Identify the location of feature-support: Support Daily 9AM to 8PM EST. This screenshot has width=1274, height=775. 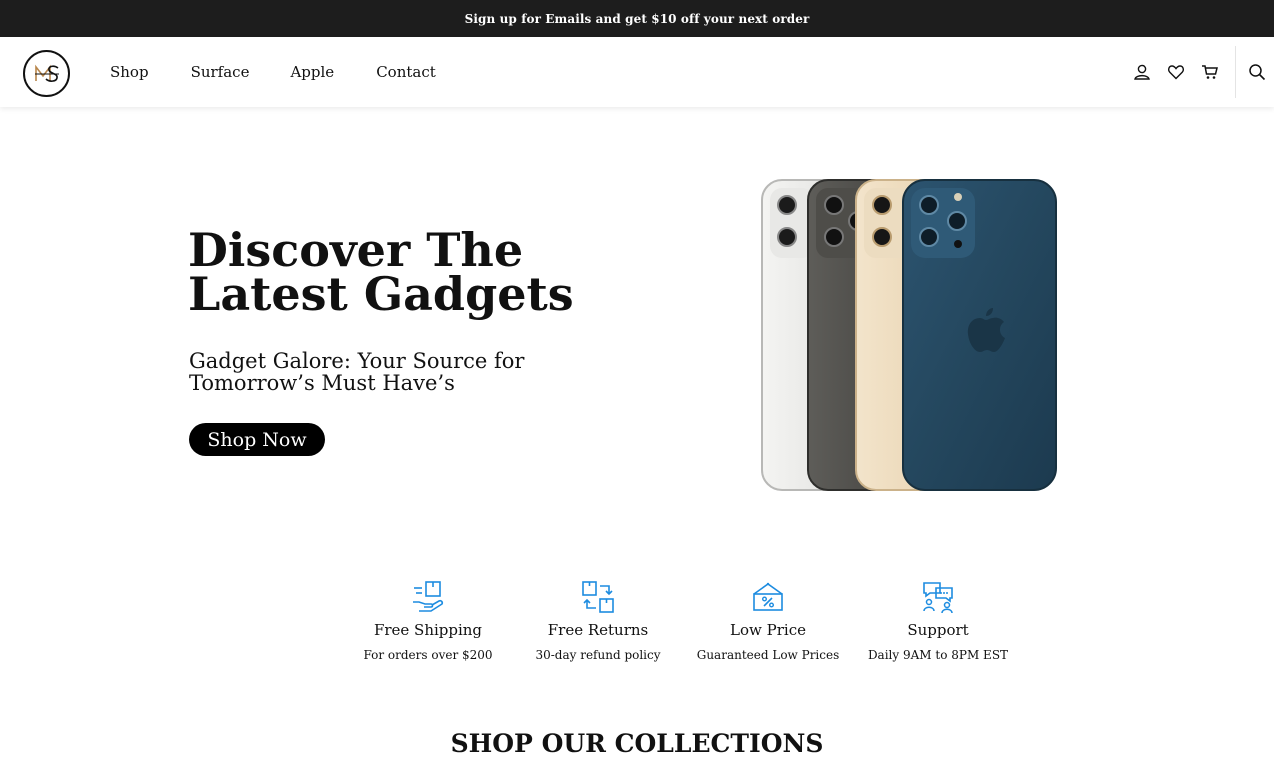
(938, 621).